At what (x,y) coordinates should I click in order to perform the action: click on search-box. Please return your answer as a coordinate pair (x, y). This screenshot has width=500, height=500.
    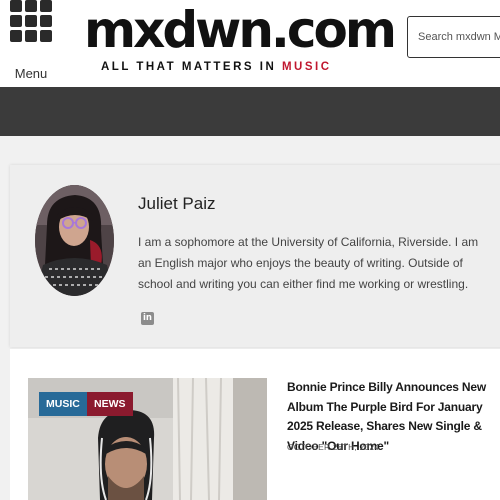
    Looking at the image, I should click on (453, 37).